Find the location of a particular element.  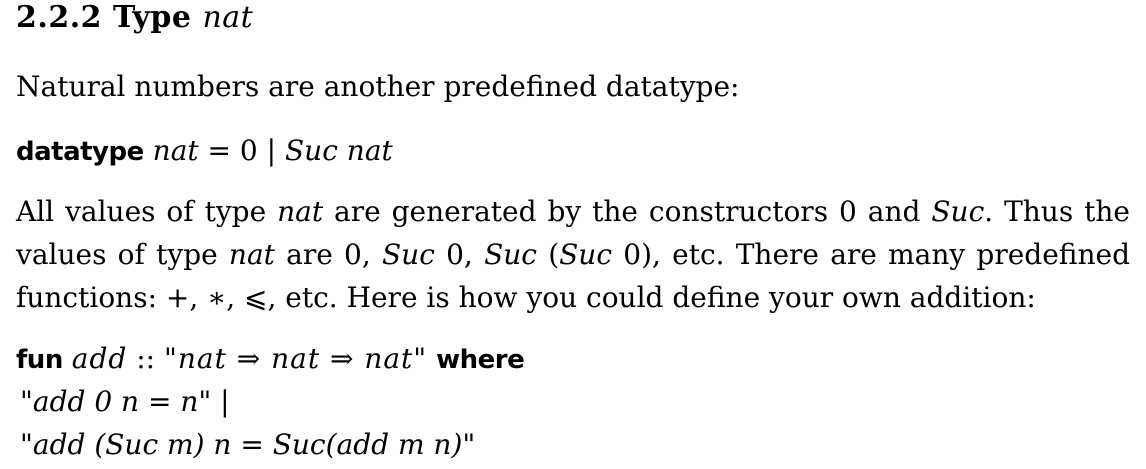

fun-colons: :: is located at coordinates (145, 358).